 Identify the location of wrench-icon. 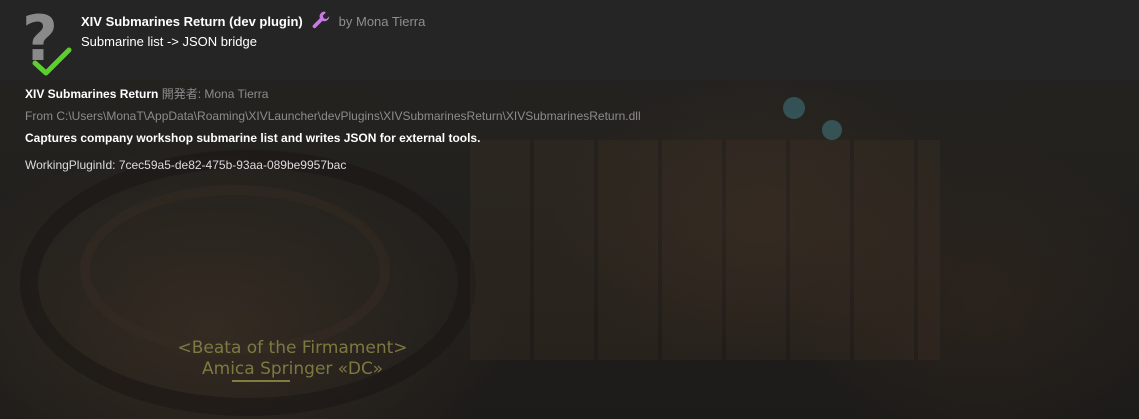
(321, 20).